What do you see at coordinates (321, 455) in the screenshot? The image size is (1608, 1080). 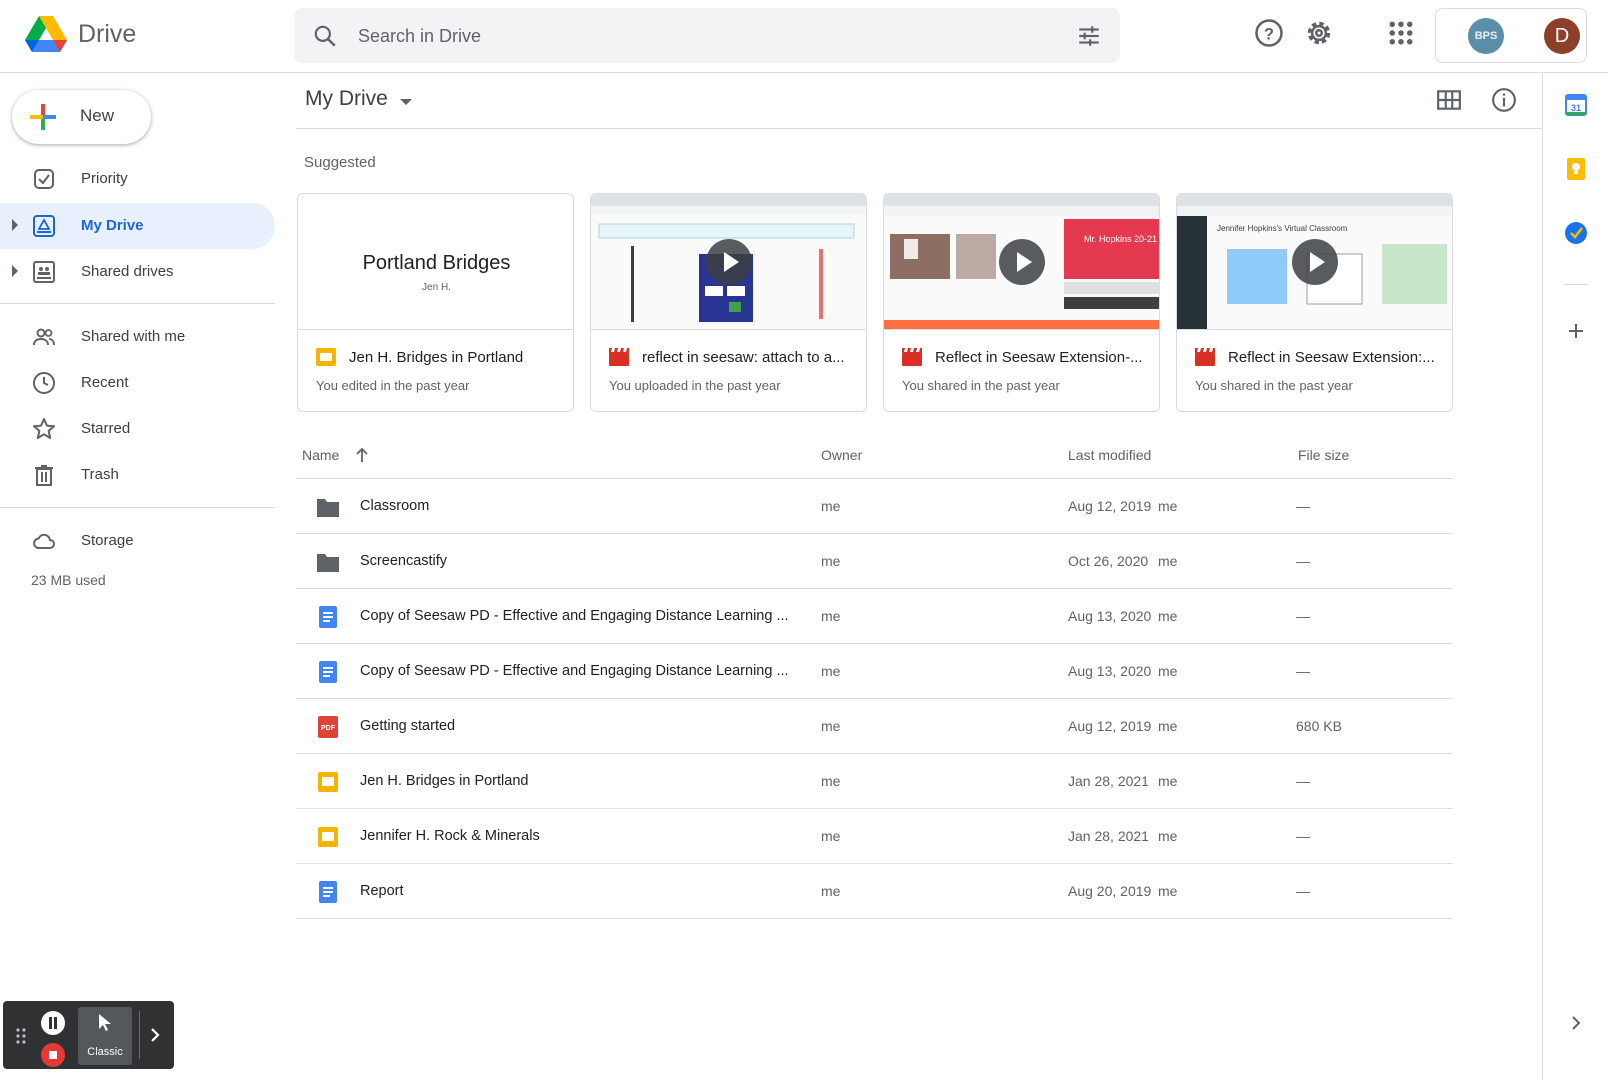 I see `column-label: Name` at bounding box center [321, 455].